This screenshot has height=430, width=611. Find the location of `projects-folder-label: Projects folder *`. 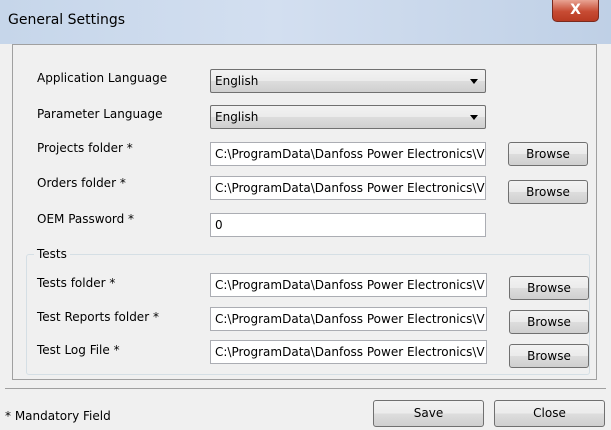

projects-folder-label: Projects folder * is located at coordinates (85, 148).